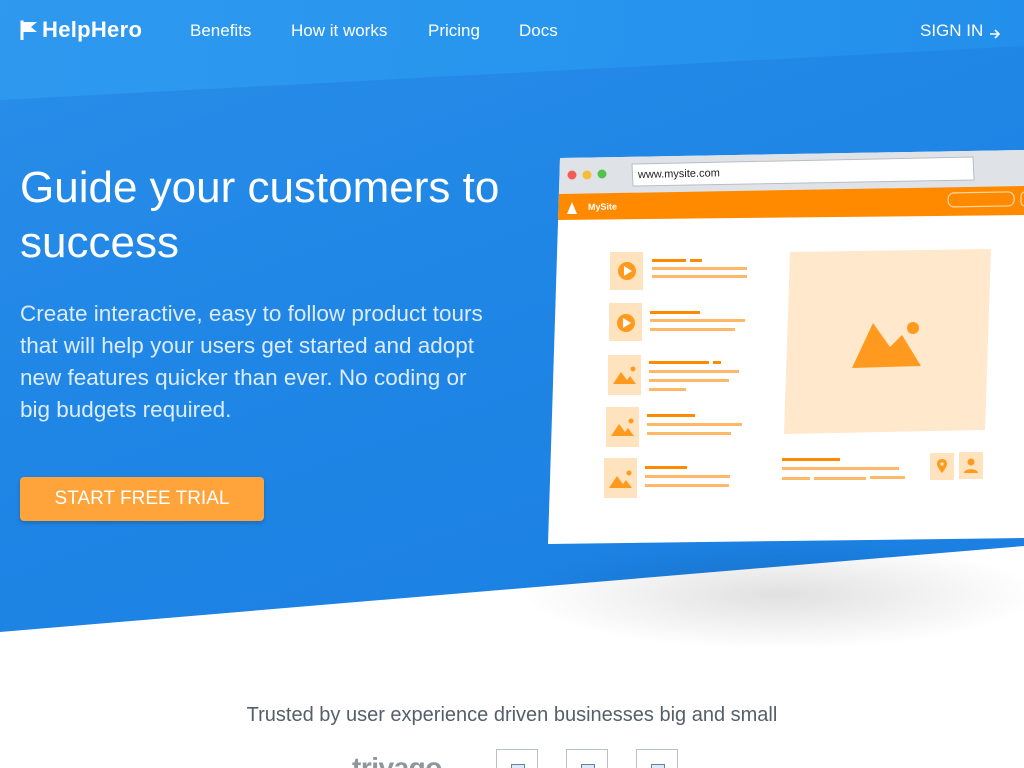  I want to click on hero-title: Guide your customers to success, so click(260, 215).